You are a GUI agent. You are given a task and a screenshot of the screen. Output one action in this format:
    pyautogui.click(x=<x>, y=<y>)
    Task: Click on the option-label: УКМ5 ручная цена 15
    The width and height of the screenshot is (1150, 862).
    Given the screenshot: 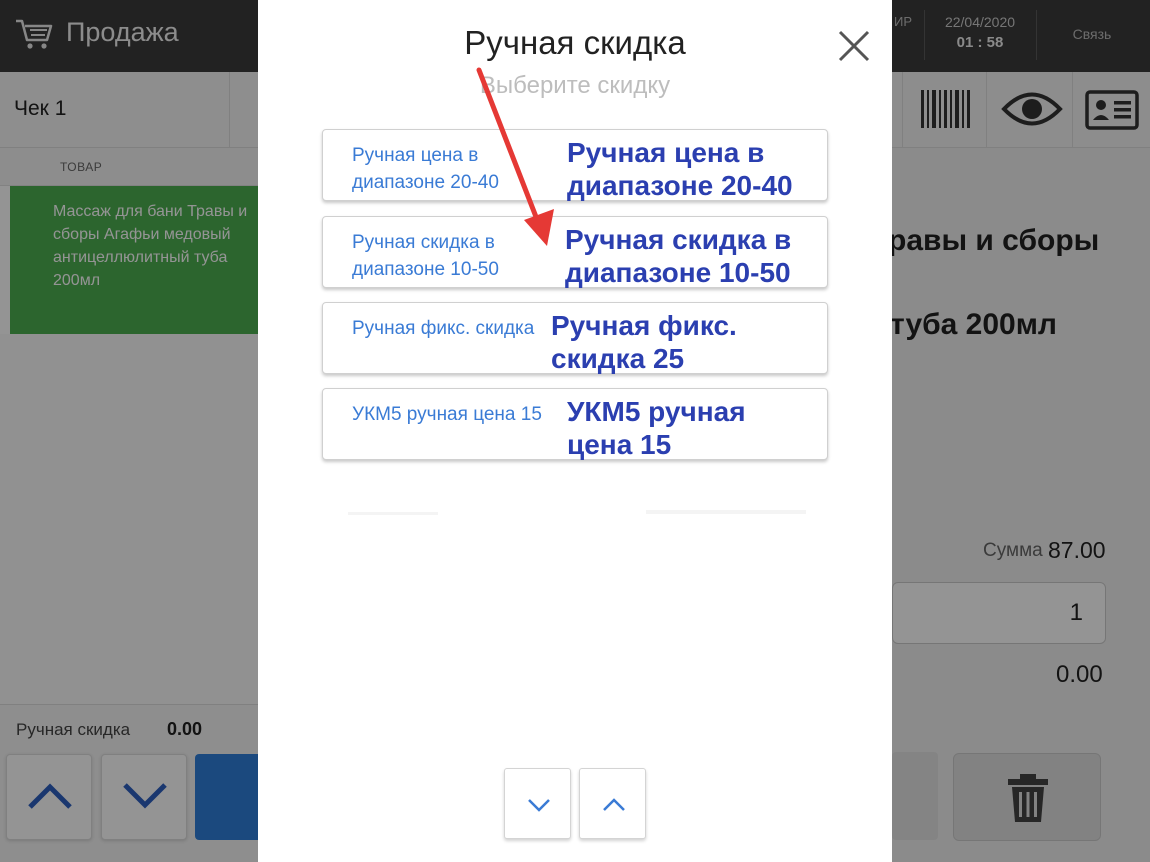 What is the action you would take?
    pyautogui.click(x=447, y=414)
    